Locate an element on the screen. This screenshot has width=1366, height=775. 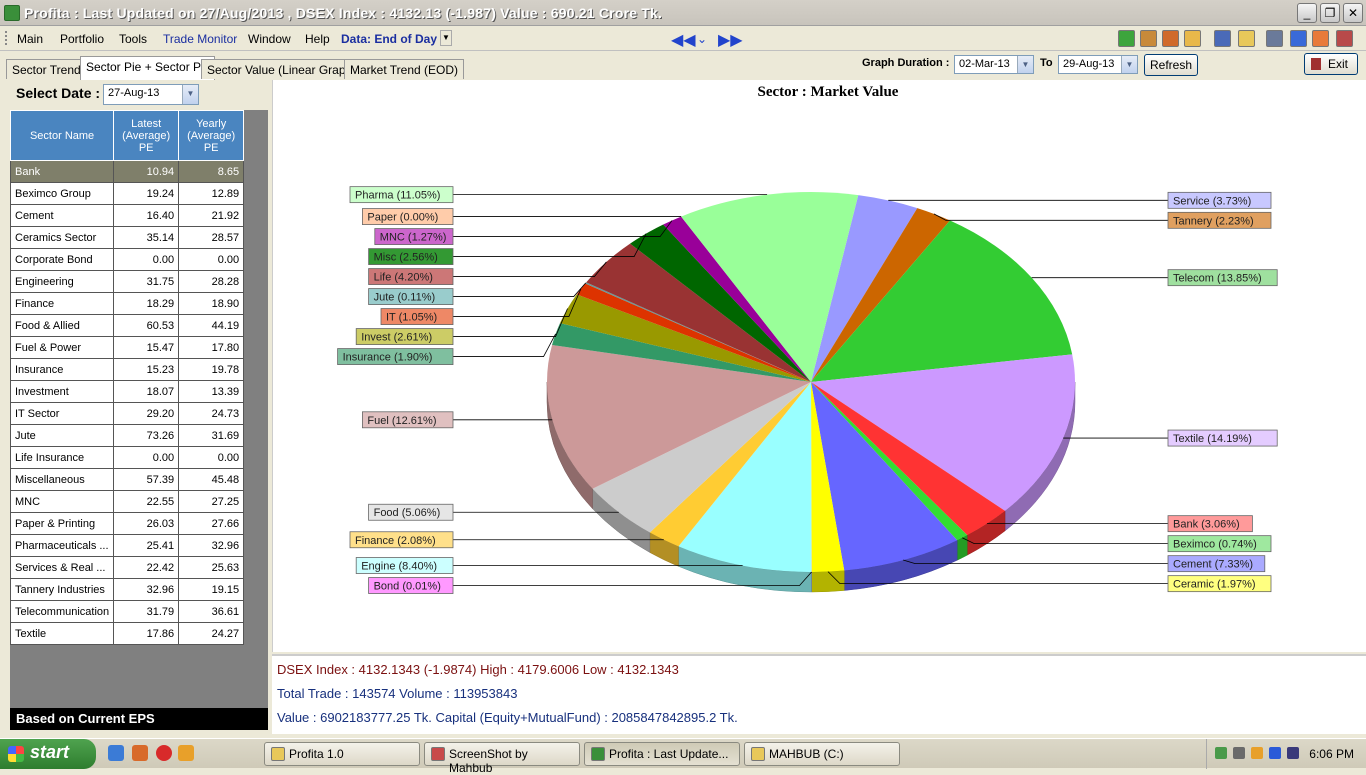
download-icon is located at coordinates (1126, 38).